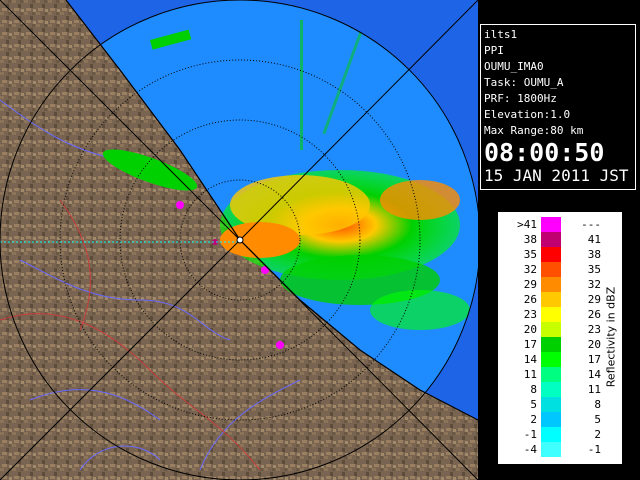  I want to click on legend-lower-bound: -1, so click(530, 434).